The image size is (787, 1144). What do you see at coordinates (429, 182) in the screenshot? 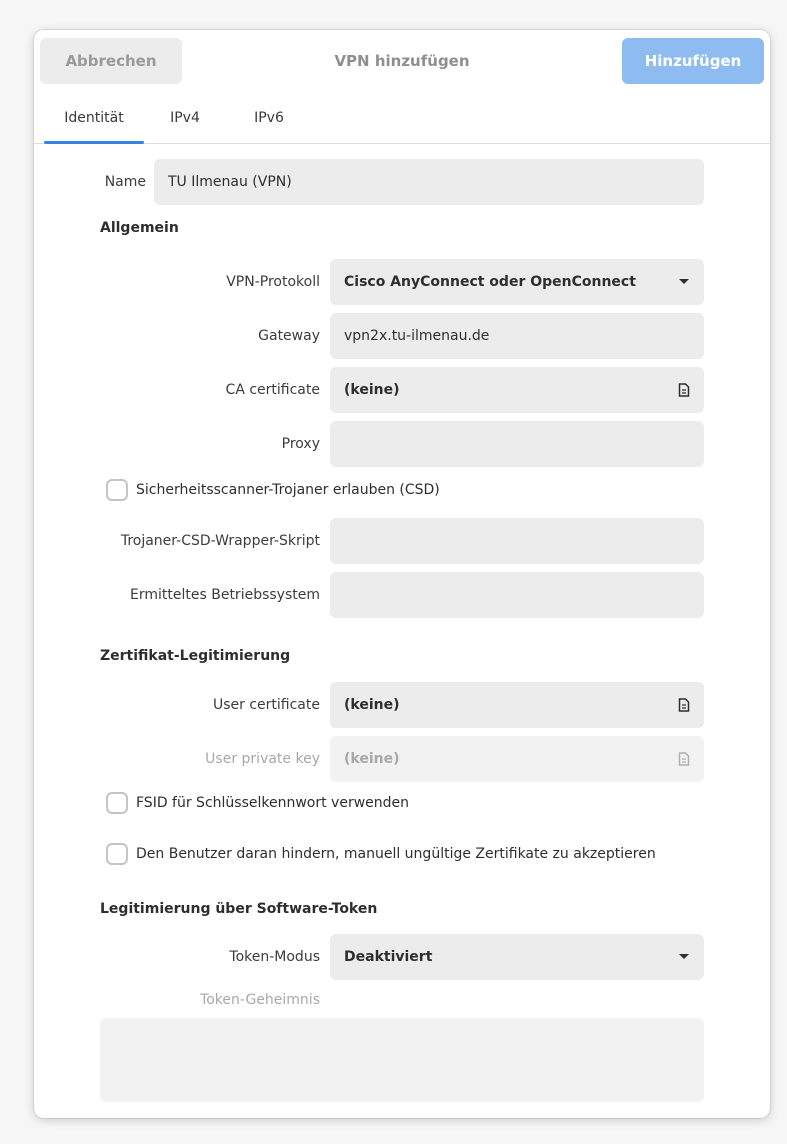
I see `name-field: TU Ilmenau (VPN)` at bounding box center [429, 182].